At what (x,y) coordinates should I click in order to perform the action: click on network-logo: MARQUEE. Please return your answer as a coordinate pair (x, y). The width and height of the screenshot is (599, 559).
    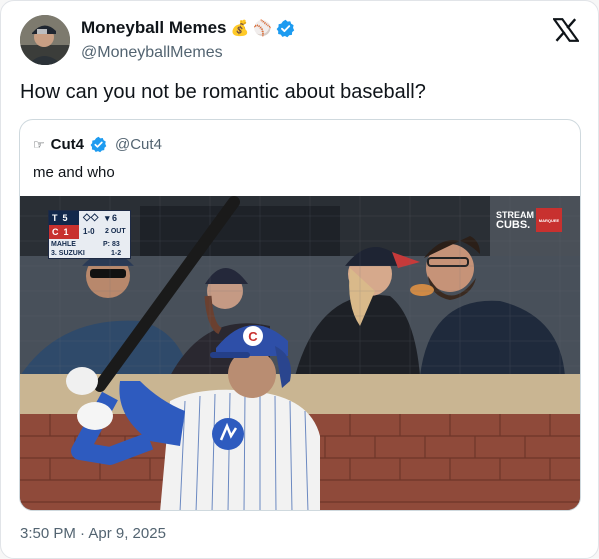
    Looking at the image, I should click on (549, 220).